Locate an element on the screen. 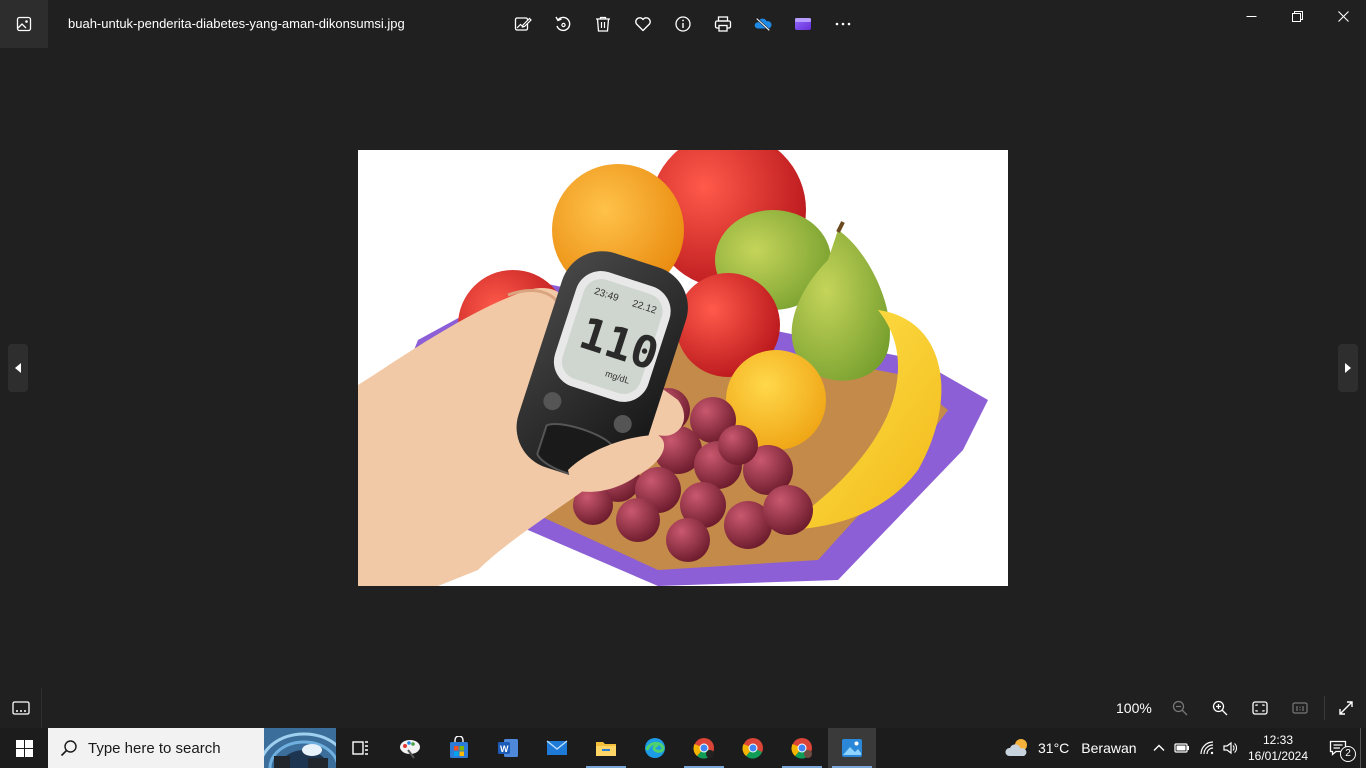  actual-size-icon is located at coordinates (1300, 708).